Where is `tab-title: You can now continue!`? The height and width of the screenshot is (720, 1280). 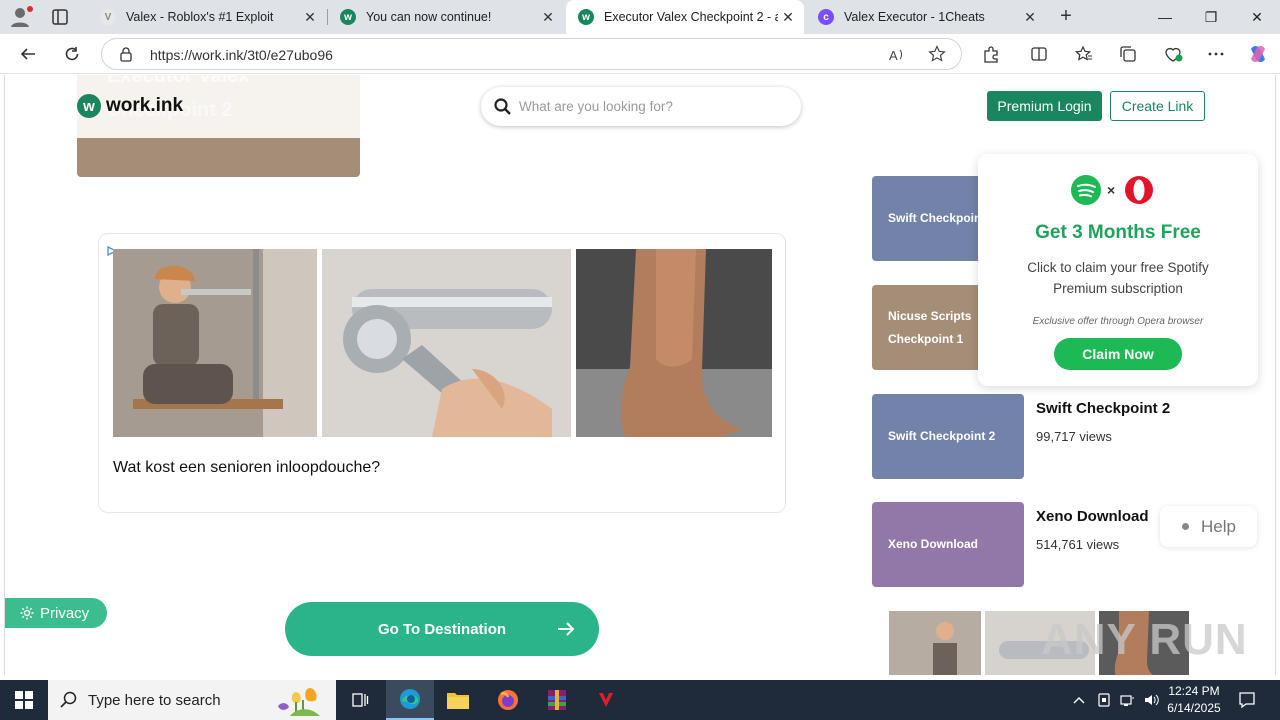 tab-title: You can now continue! is located at coordinates (429, 17).